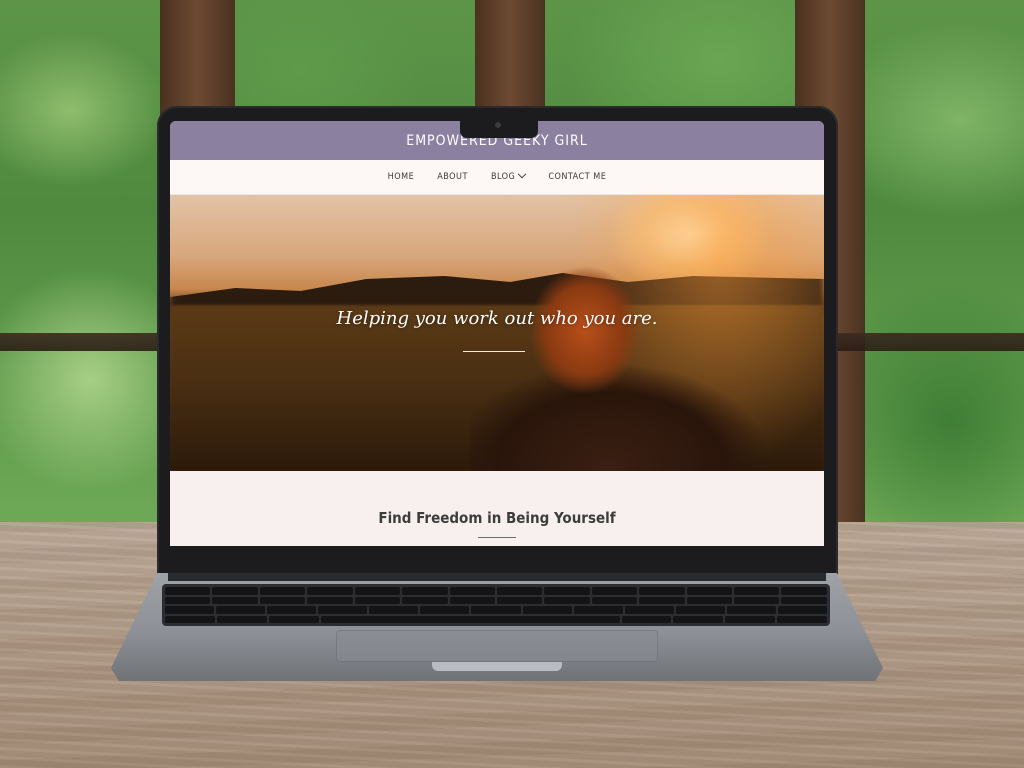 The image size is (1024, 768). Describe the element at coordinates (497, 518) in the screenshot. I see `intro-heading: Find Freedom in Being Yourself` at that location.